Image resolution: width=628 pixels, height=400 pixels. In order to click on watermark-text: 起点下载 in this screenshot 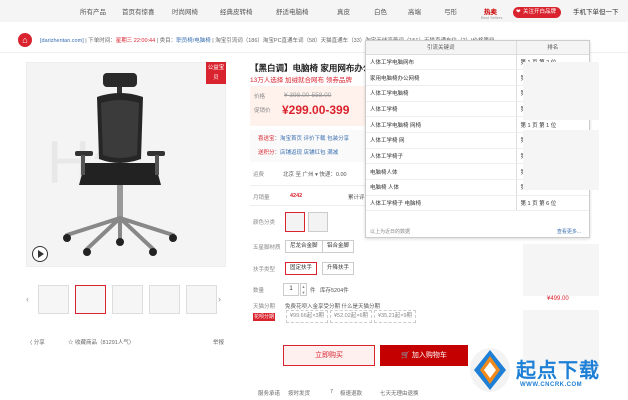, I will do `click(558, 371)`.